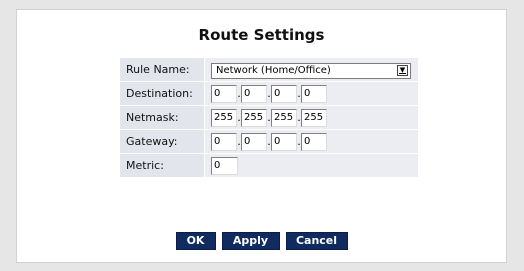 This screenshot has width=524, height=271. Describe the element at coordinates (284, 142) in the screenshot. I see `gateway-octet-3: 0` at that location.